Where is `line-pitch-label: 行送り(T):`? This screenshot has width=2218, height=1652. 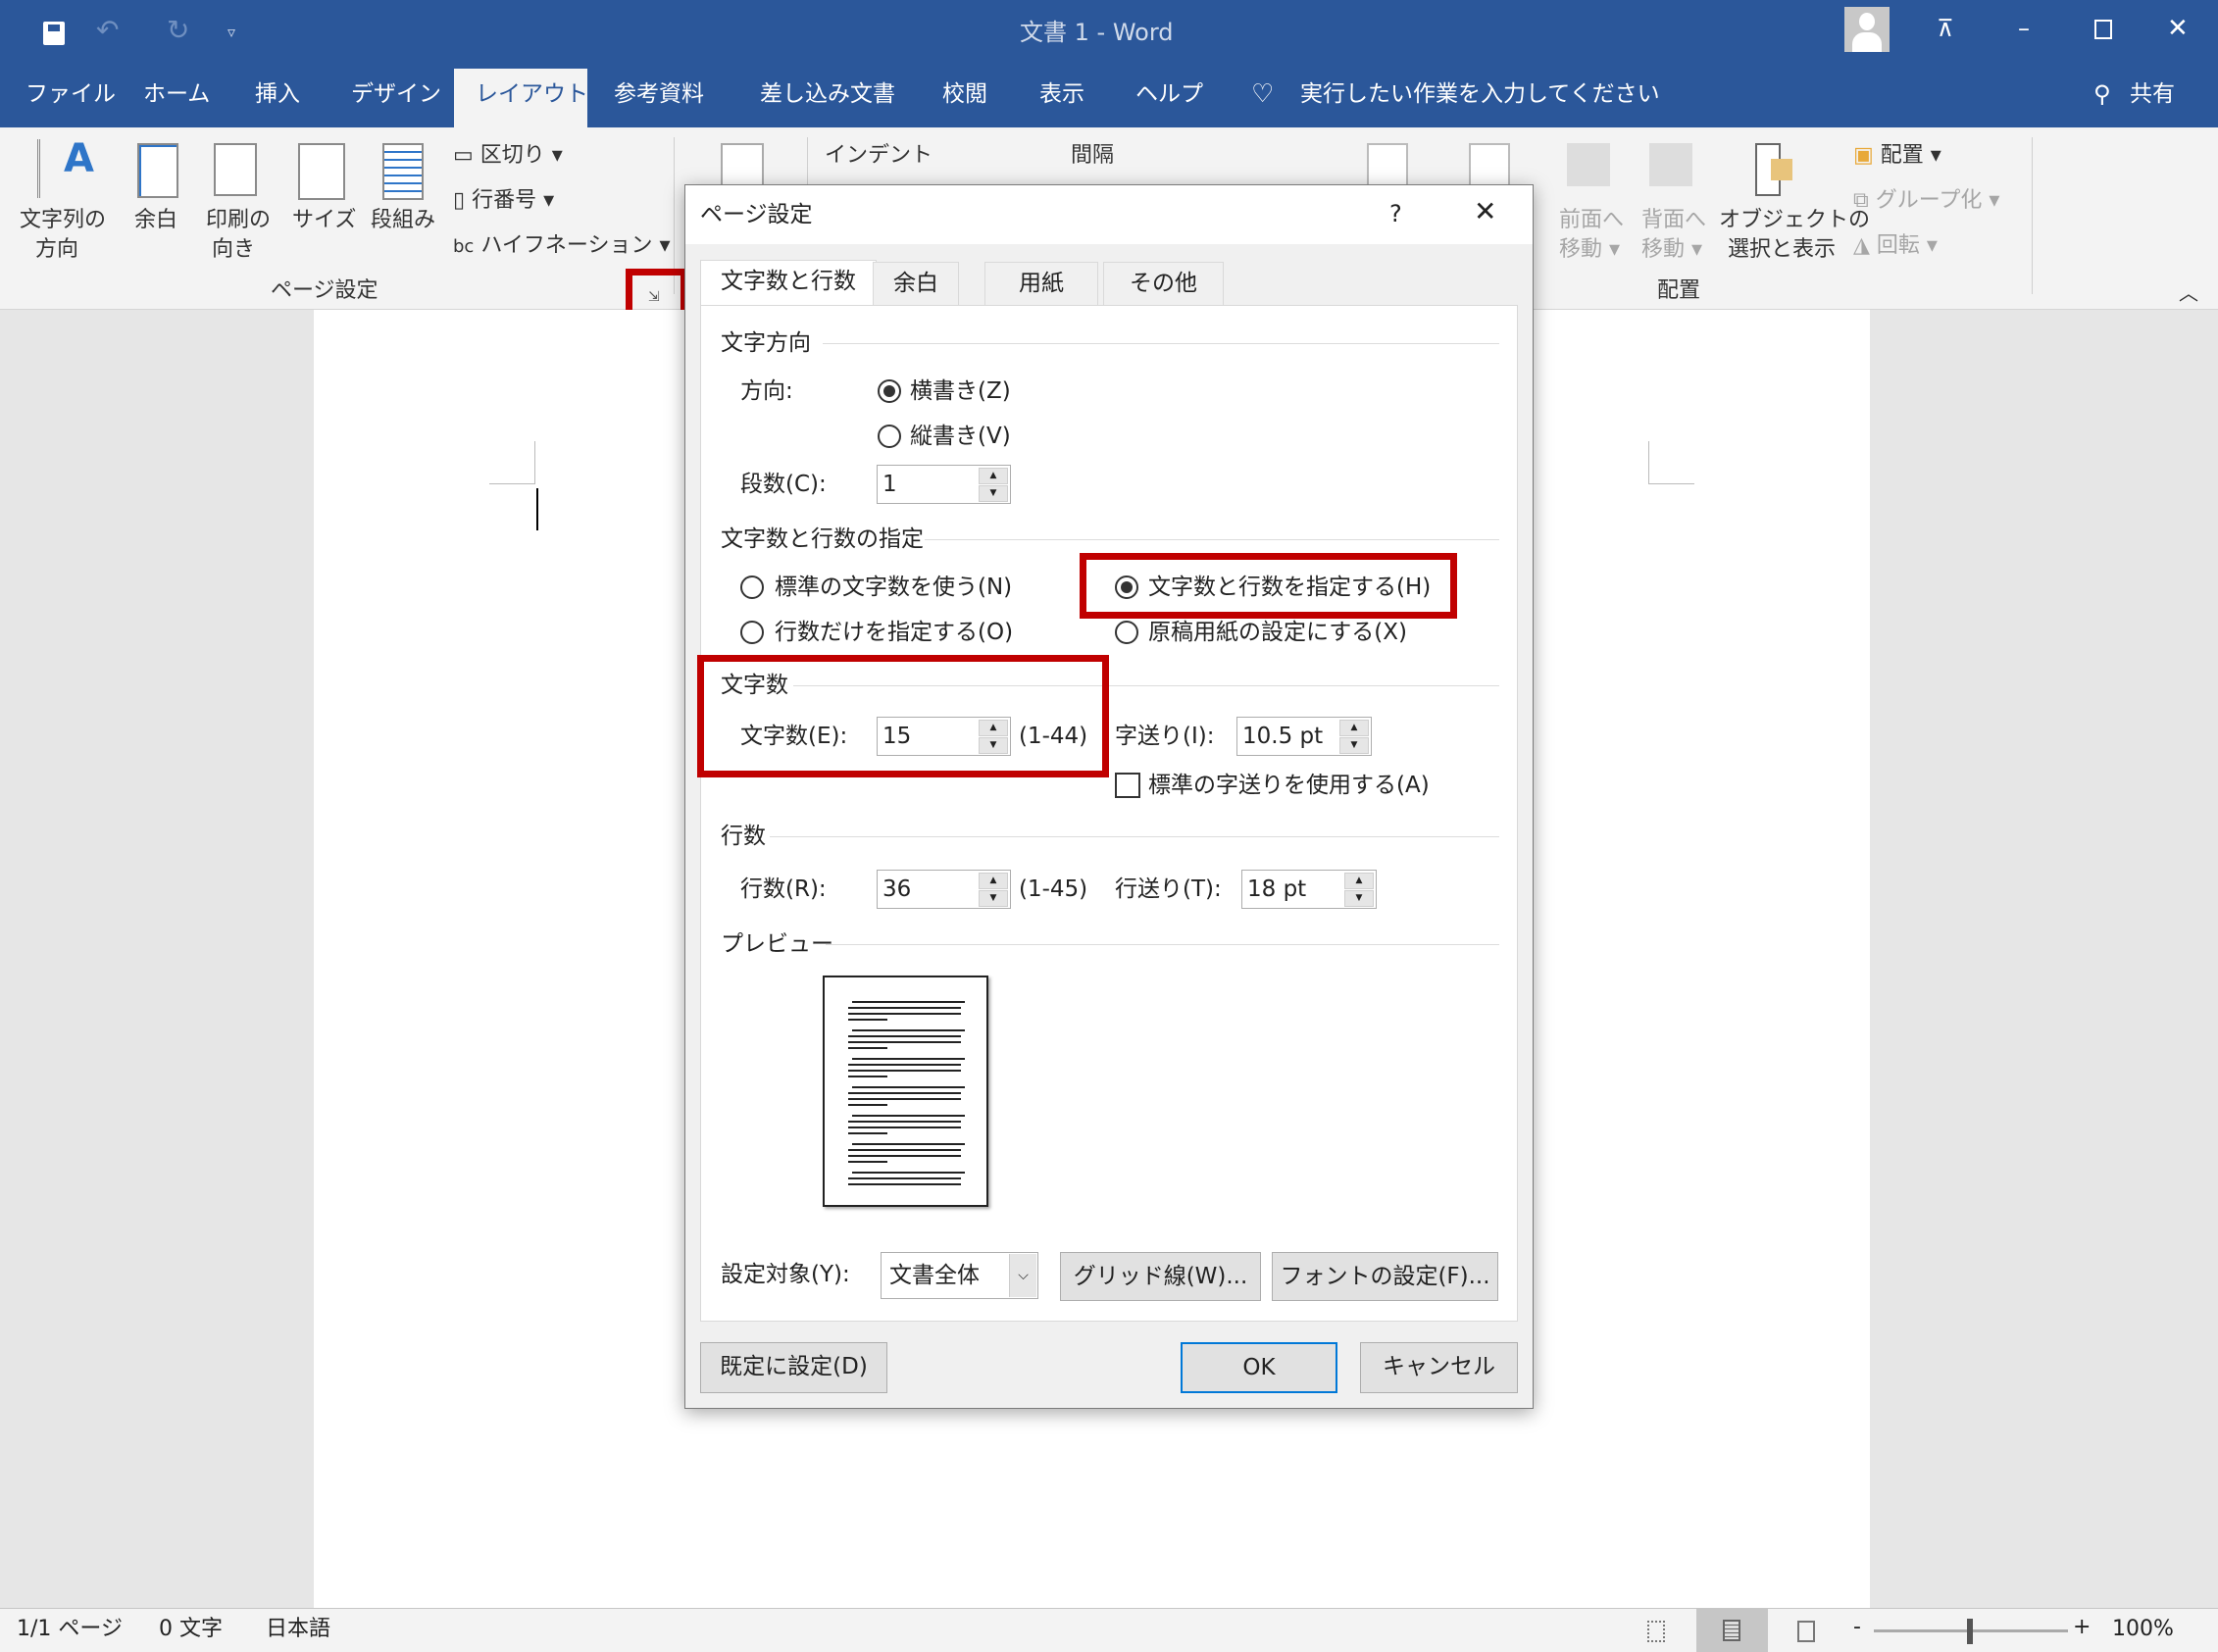
line-pitch-label: 行送り(T): is located at coordinates (1168, 889).